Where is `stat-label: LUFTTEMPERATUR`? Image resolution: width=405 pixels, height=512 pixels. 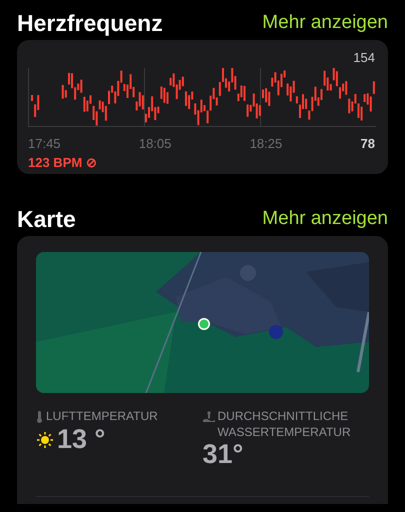 stat-label: LUFTTEMPERATUR is located at coordinates (102, 417).